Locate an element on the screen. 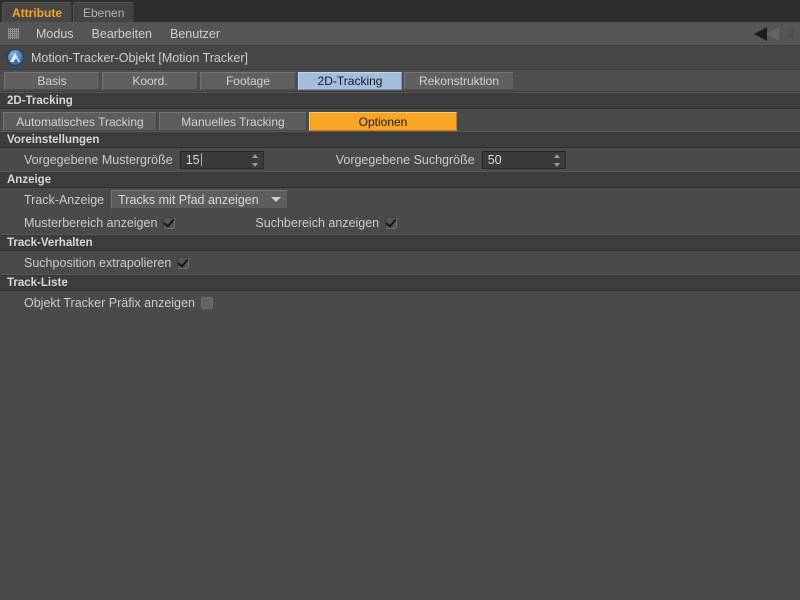 This screenshot has height=600, width=800. checkbox-objekt-tracker-praefix-anzeigen is located at coordinates (206, 302).